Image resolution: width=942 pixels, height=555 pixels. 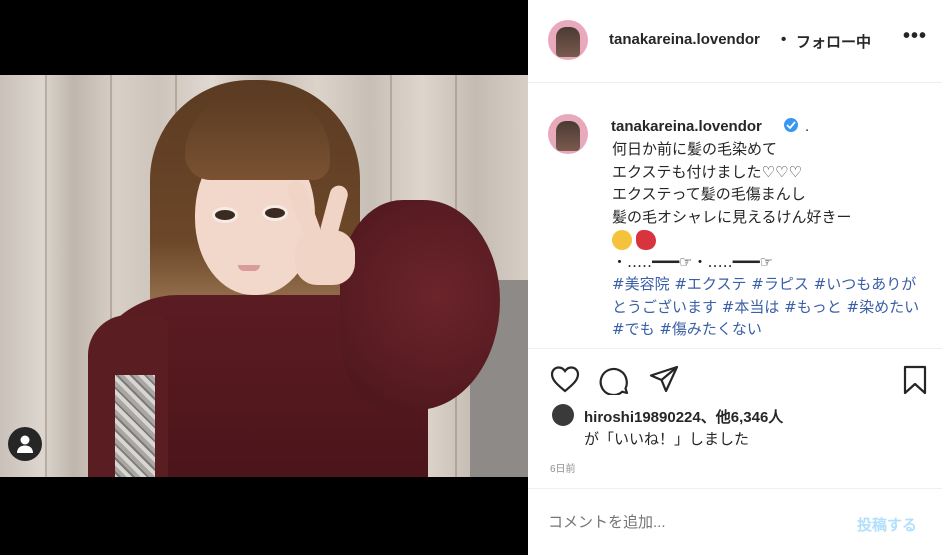 I want to click on peace-sign-hand, so click(x=322, y=239).